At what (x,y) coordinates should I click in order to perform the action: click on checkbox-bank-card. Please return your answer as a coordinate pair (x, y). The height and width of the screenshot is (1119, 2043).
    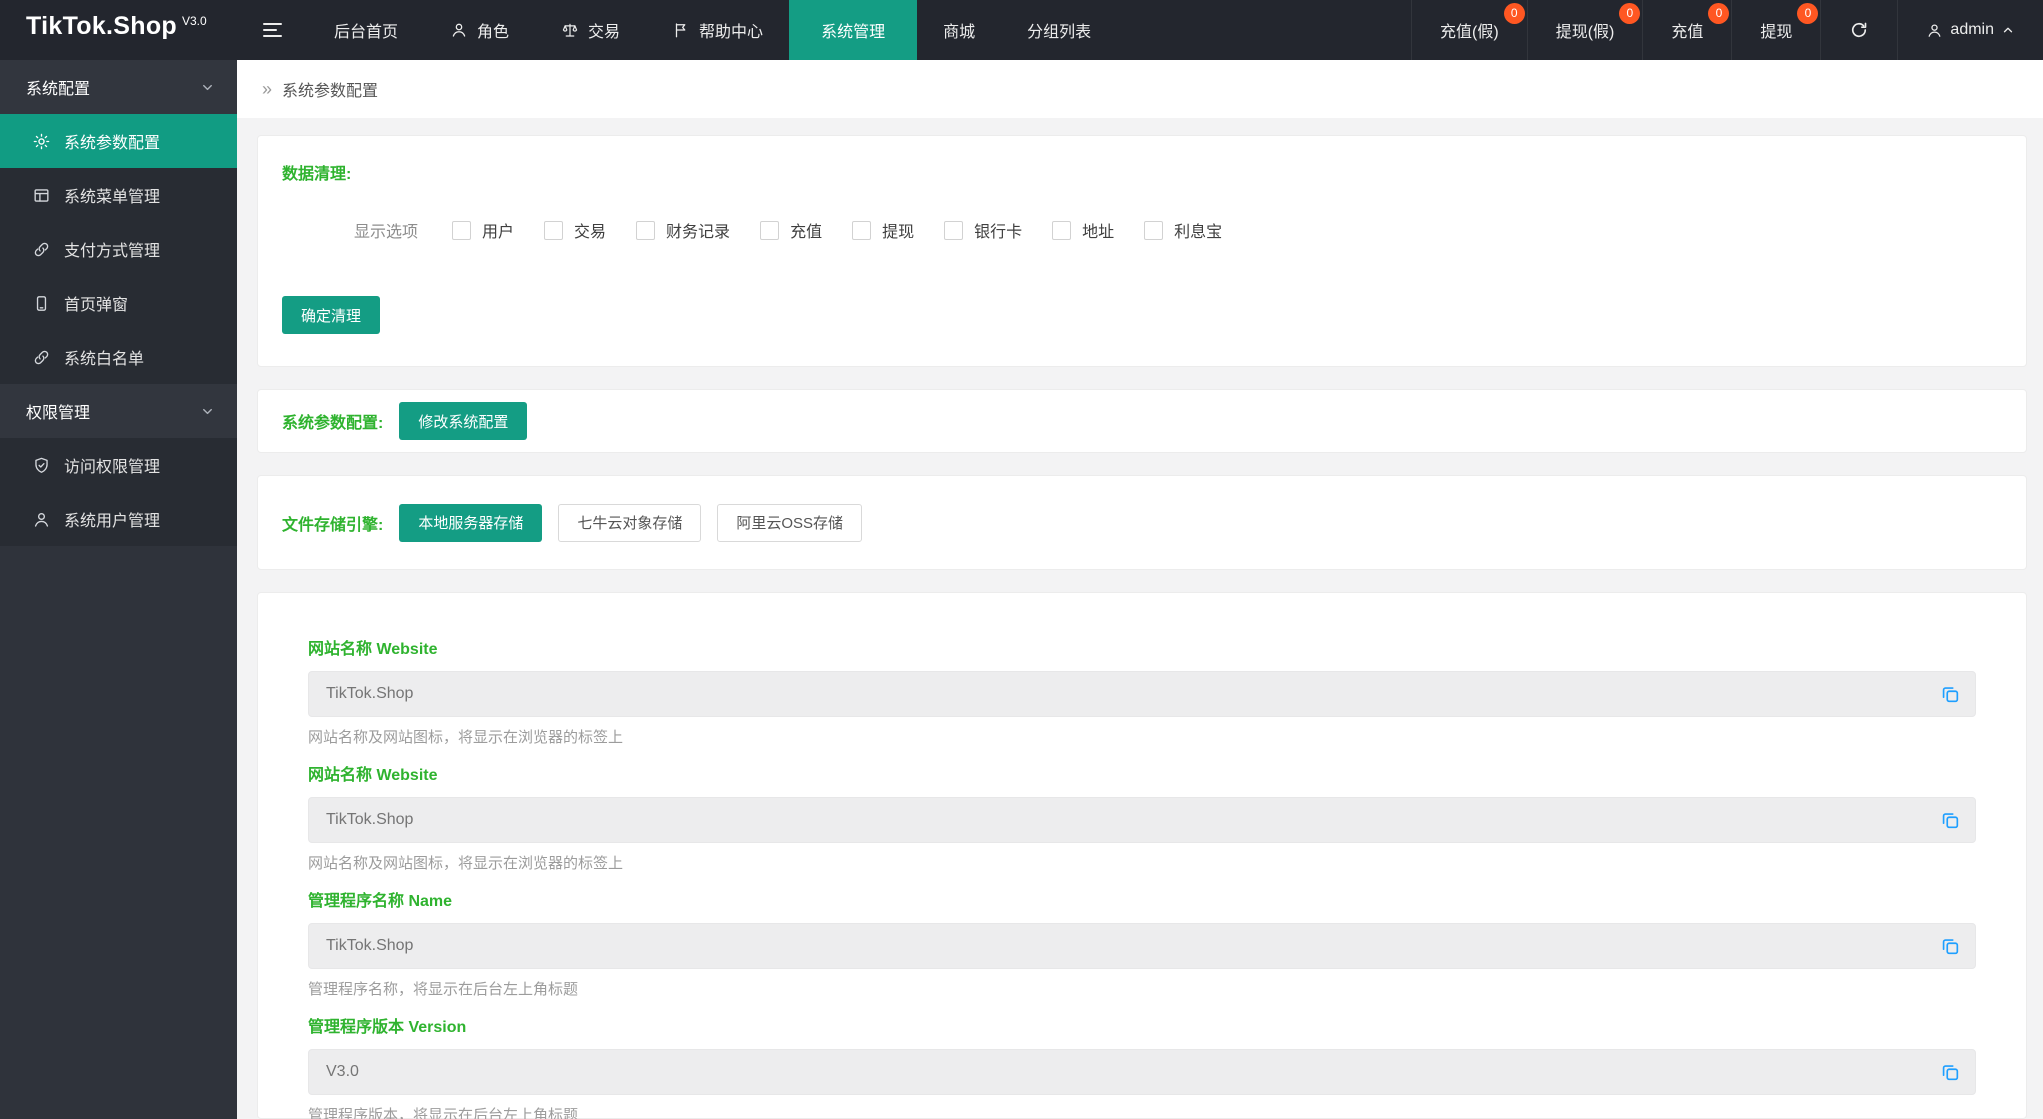
    Looking at the image, I should click on (954, 230).